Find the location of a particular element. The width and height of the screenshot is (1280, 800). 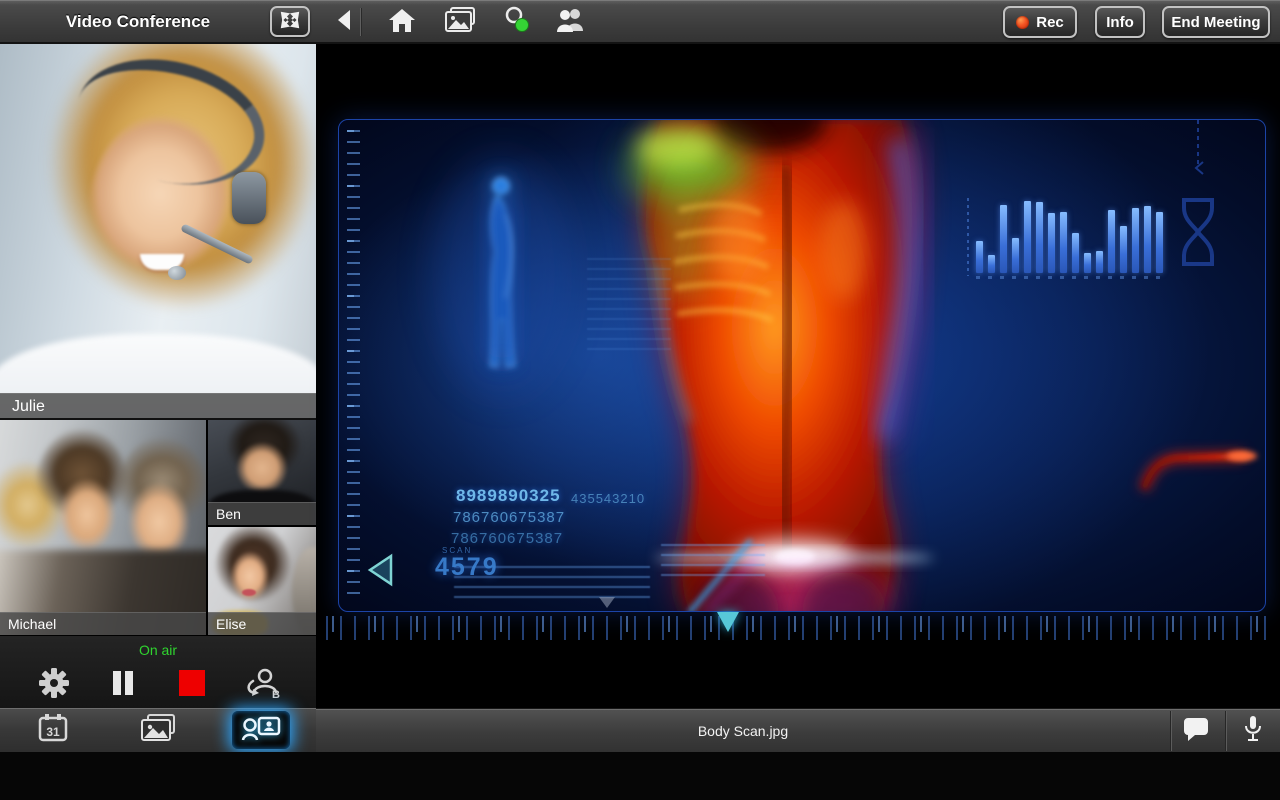

scan-id-number: 8989890325 is located at coordinates (508, 495).